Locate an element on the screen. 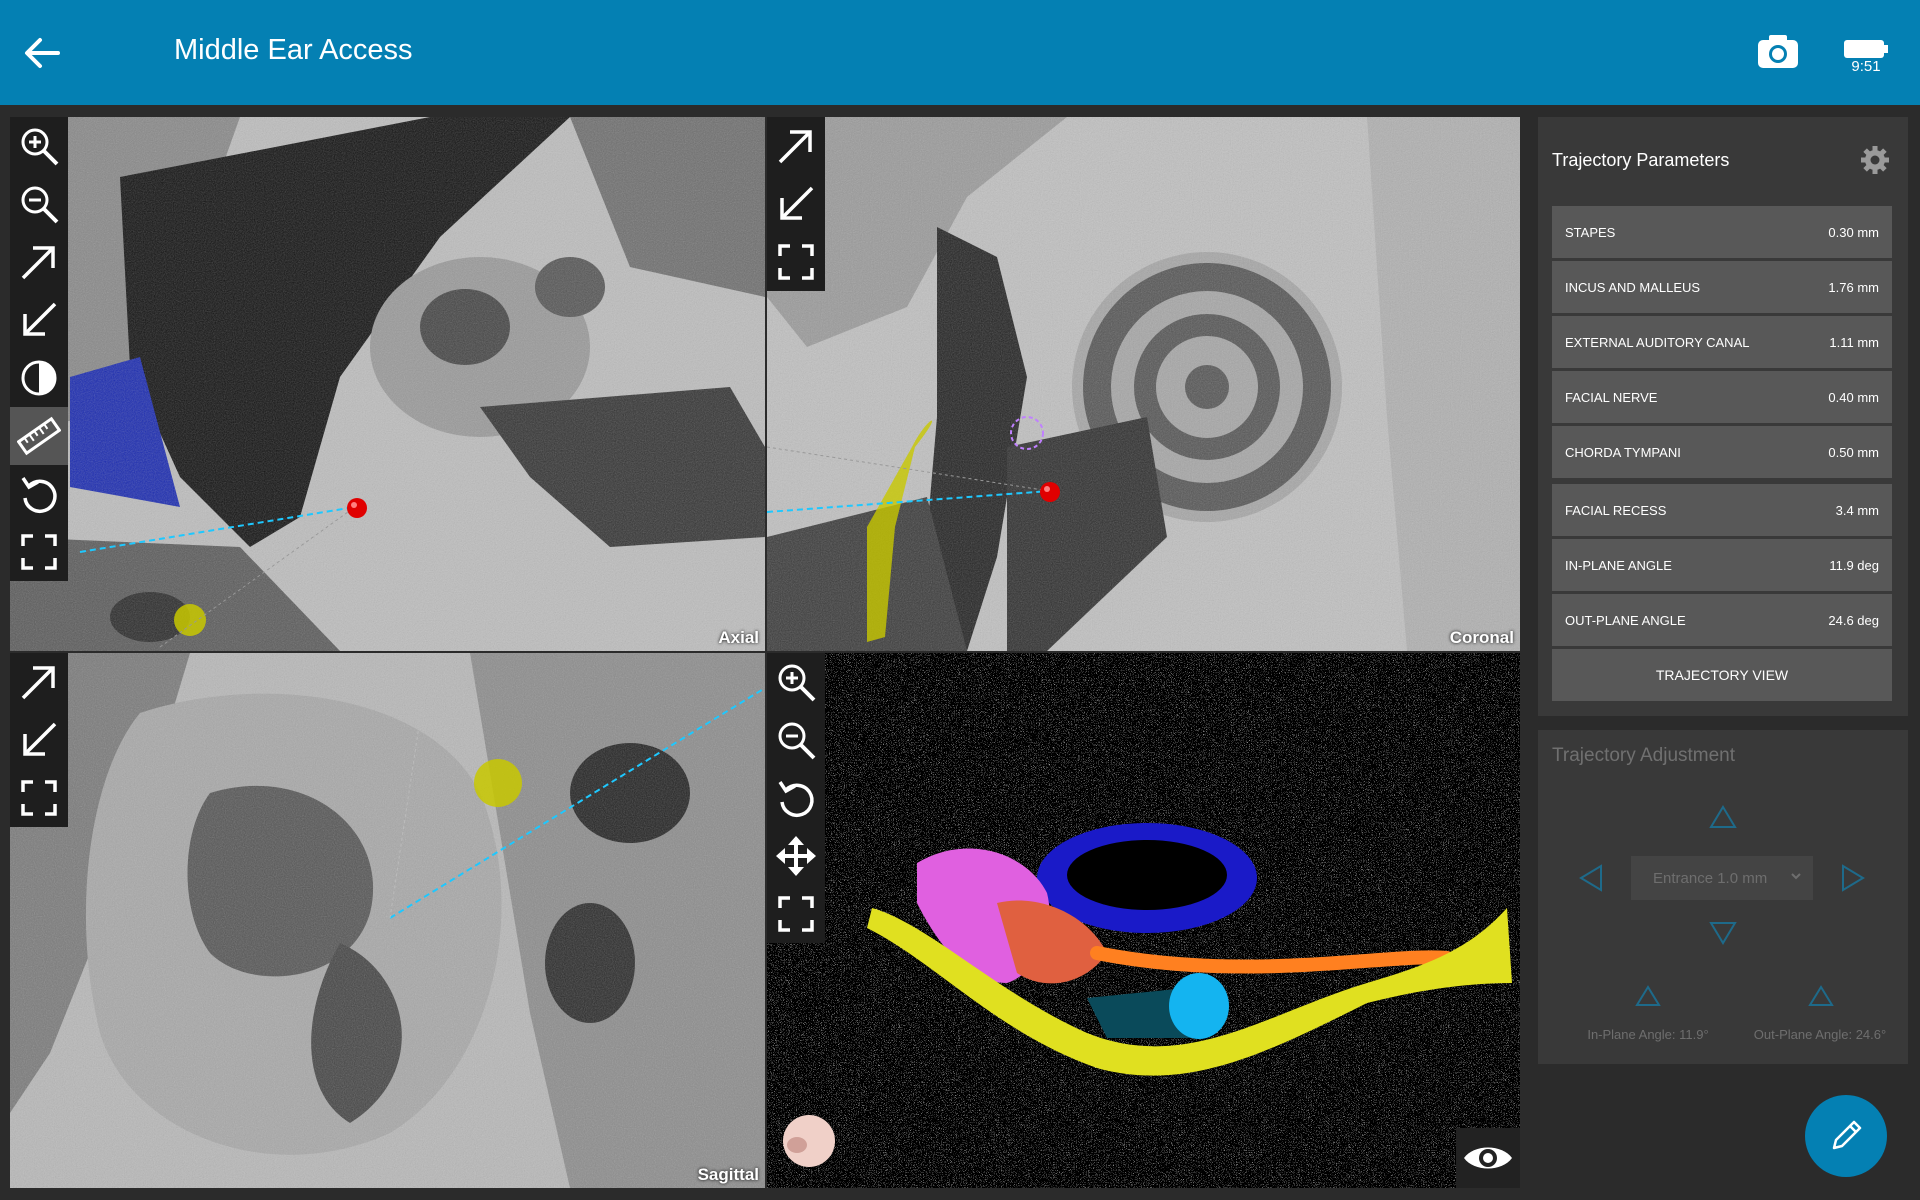 The height and width of the screenshot is (1200, 1920). contrast-button is located at coordinates (39, 378).